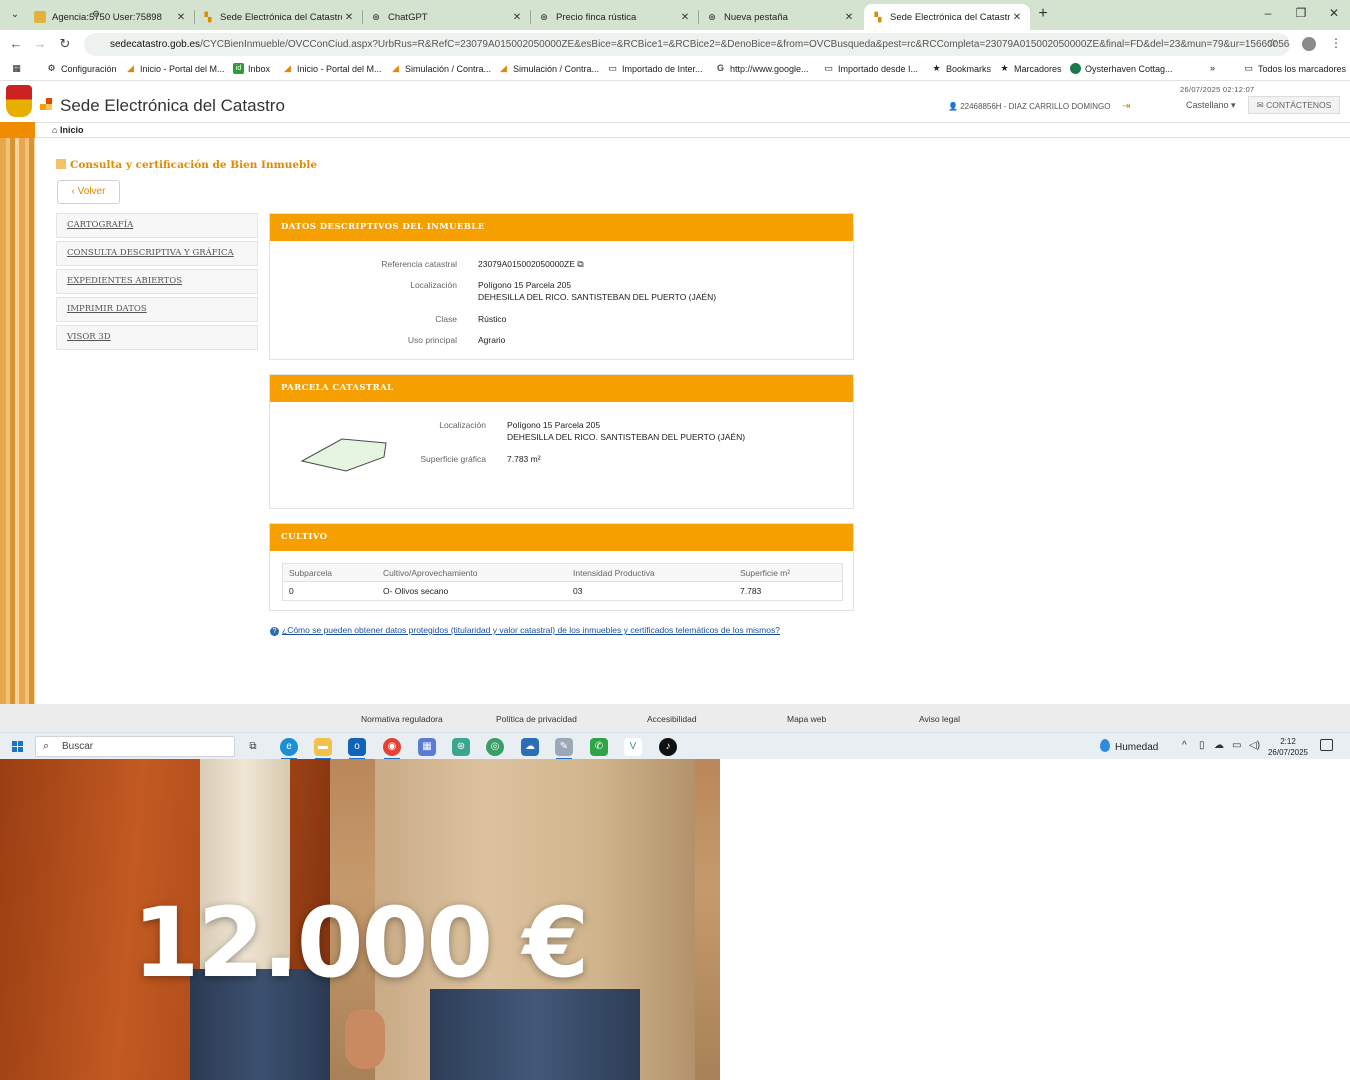  What do you see at coordinates (578, 591) in the screenshot?
I see `cell-intensidad: 03` at bounding box center [578, 591].